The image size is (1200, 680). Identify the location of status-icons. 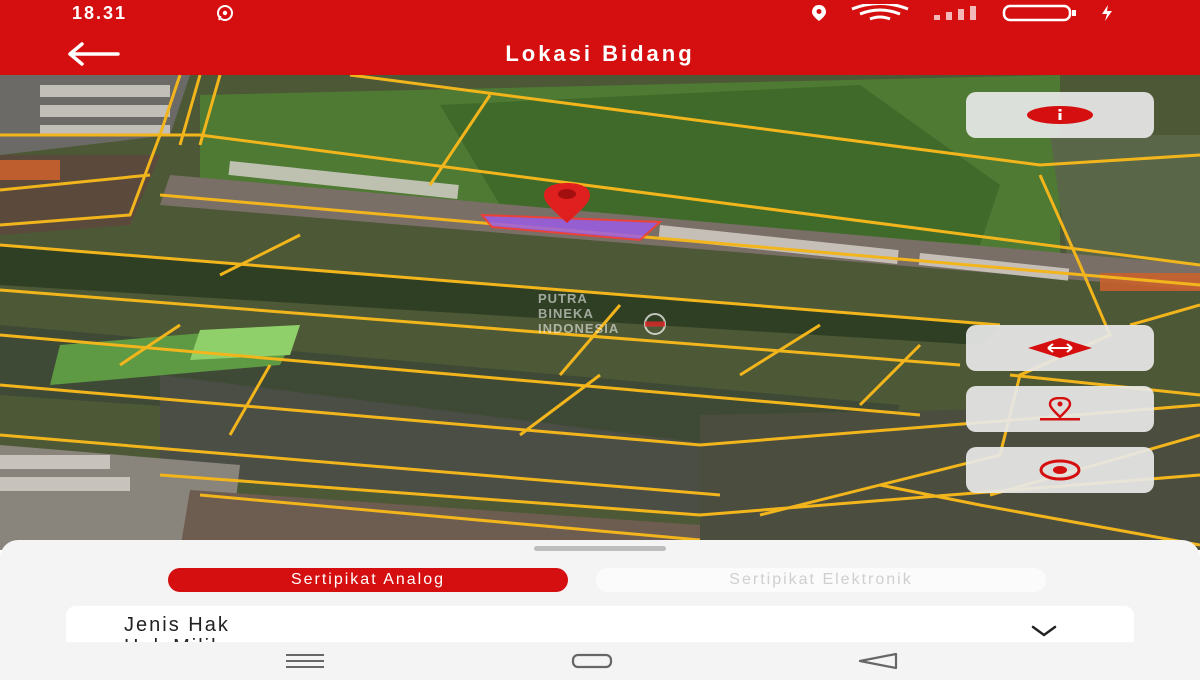
(962, 13).